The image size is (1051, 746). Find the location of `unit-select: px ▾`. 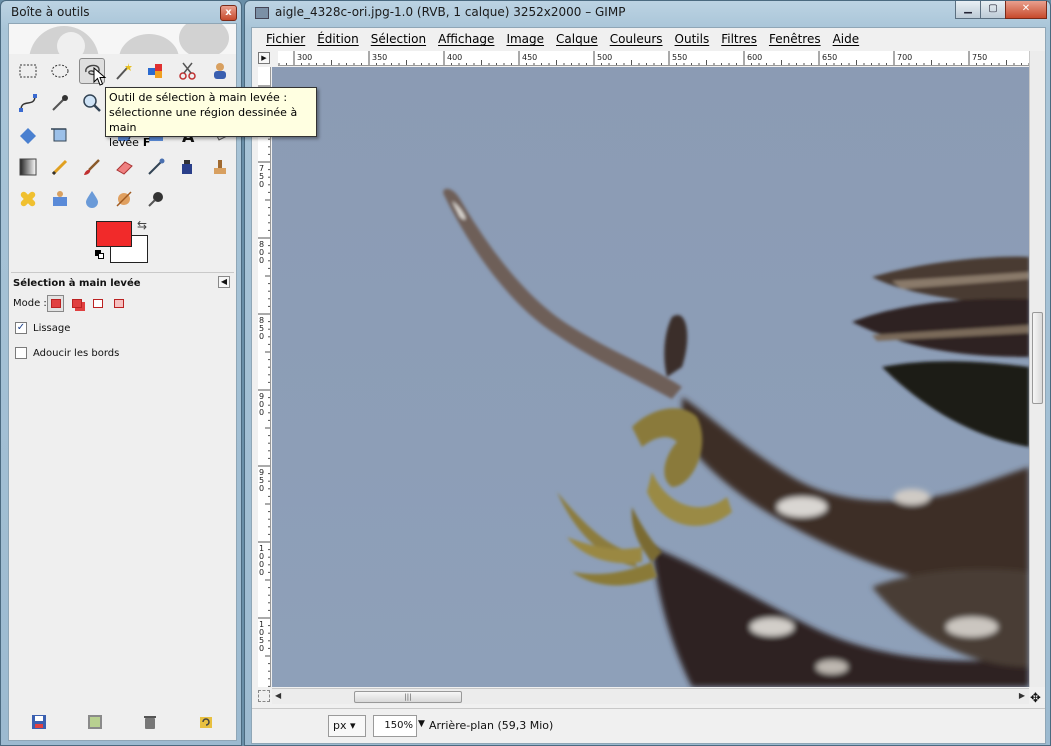

unit-select: px ▾ is located at coordinates (347, 726).